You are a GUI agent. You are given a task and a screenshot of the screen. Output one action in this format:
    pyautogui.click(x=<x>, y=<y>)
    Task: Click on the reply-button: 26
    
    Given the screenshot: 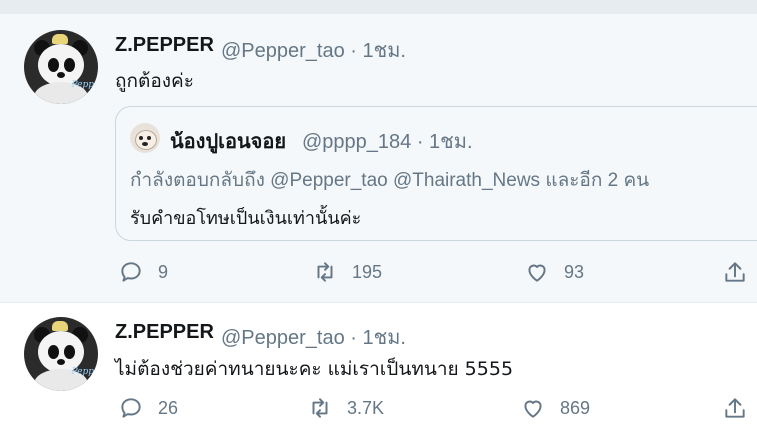 What is the action you would take?
    pyautogui.click(x=148, y=408)
    